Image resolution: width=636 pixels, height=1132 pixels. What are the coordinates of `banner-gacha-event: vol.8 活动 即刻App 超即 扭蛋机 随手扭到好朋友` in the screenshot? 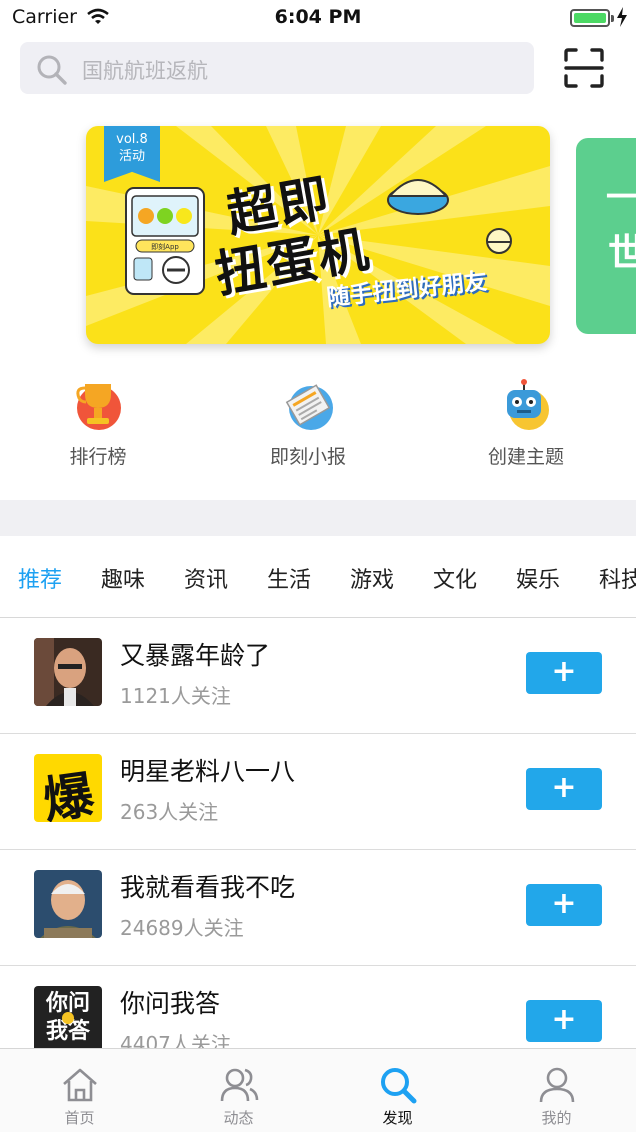 It's located at (318, 235).